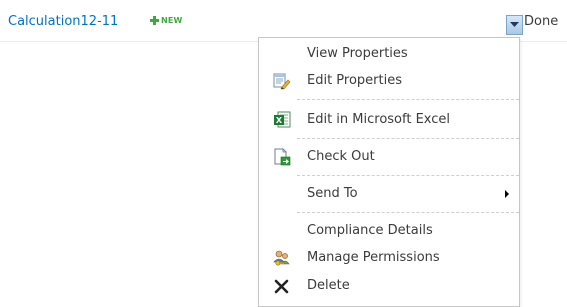 The width and height of the screenshot is (567, 307). What do you see at coordinates (389, 194) in the screenshot?
I see `menu-item-send-to: Send To` at bounding box center [389, 194].